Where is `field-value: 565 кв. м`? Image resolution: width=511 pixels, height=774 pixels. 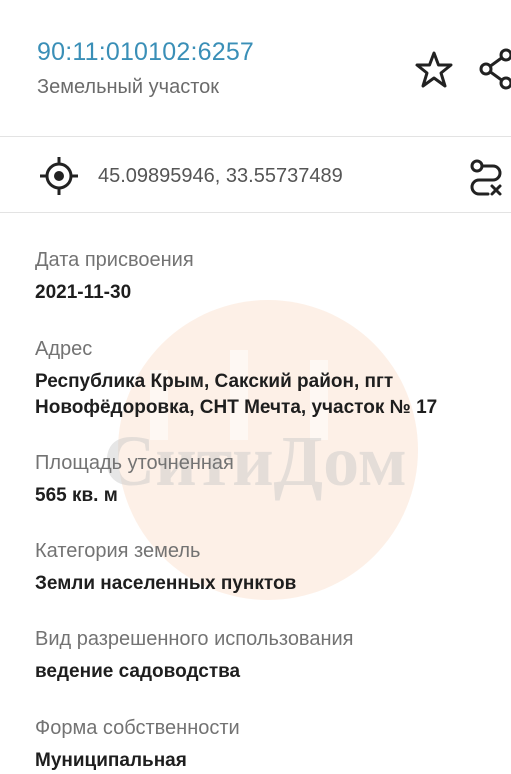
field-value: 565 кв. м is located at coordinates (76, 495).